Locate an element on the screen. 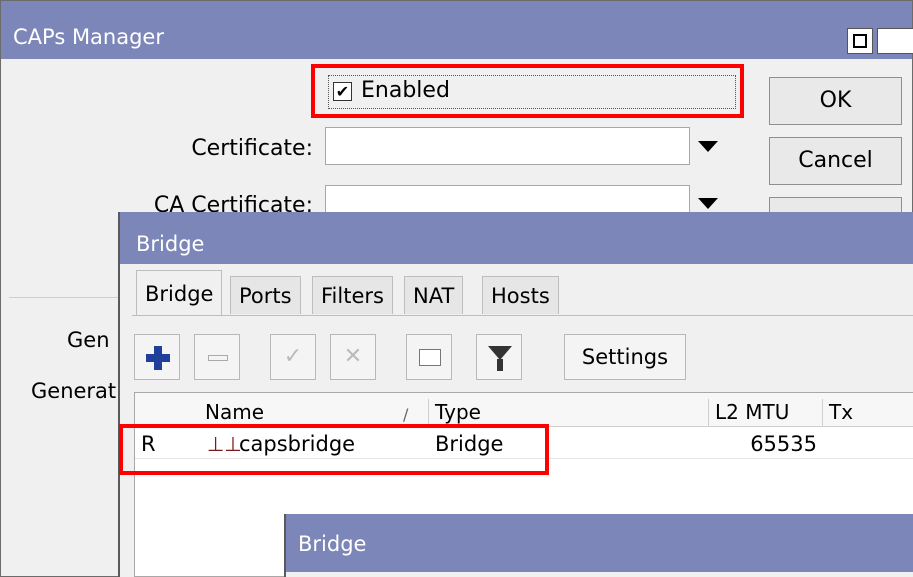 This screenshot has height=577, width=913. tab-bridge: Bridge is located at coordinates (179, 293).